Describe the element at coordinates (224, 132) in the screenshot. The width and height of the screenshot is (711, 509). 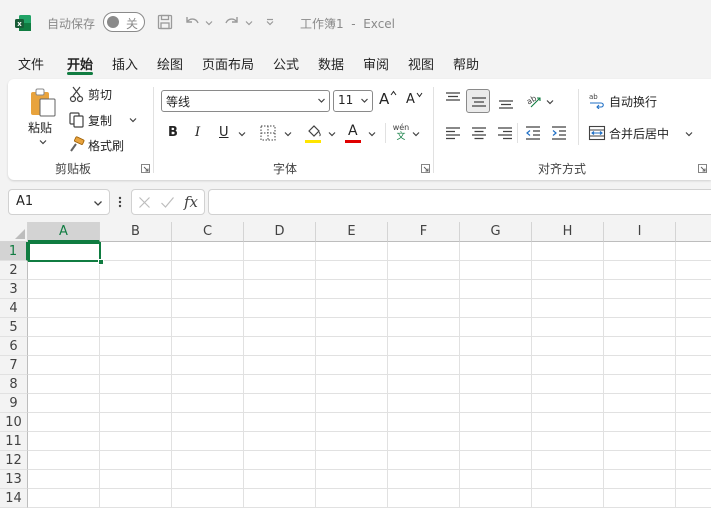
I see `underline-button: U` at that location.